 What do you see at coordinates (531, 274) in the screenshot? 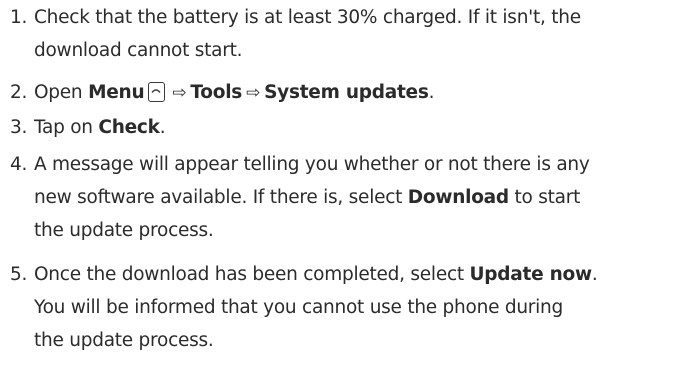
I see `update-now-label: Update now` at bounding box center [531, 274].